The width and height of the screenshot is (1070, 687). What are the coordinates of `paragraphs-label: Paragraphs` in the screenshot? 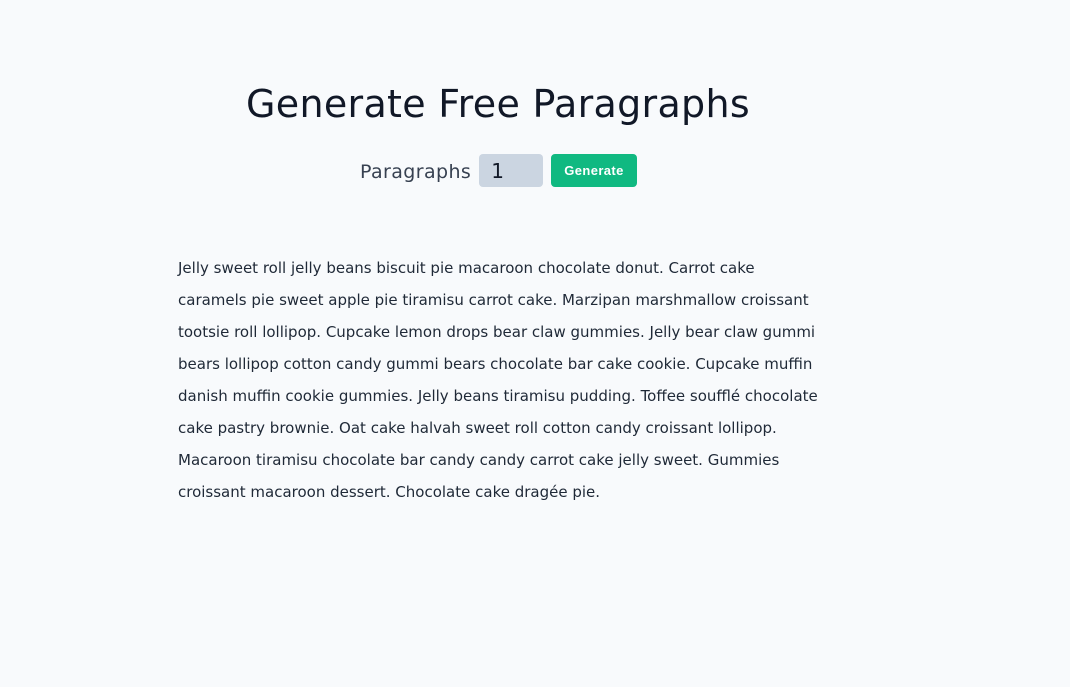 It's located at (416, 172).